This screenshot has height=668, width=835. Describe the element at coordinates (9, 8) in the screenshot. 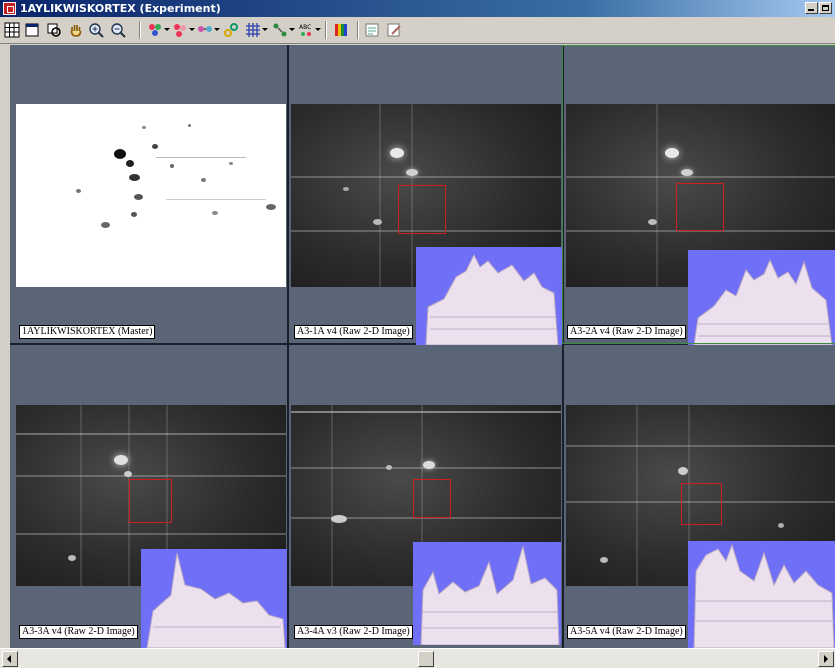

I see `app-icon` at that location.